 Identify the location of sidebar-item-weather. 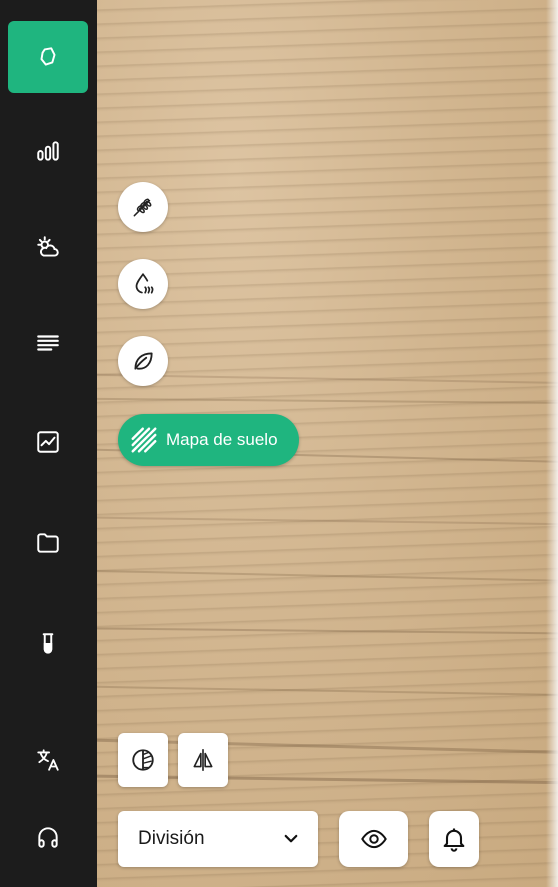
(48, 248).